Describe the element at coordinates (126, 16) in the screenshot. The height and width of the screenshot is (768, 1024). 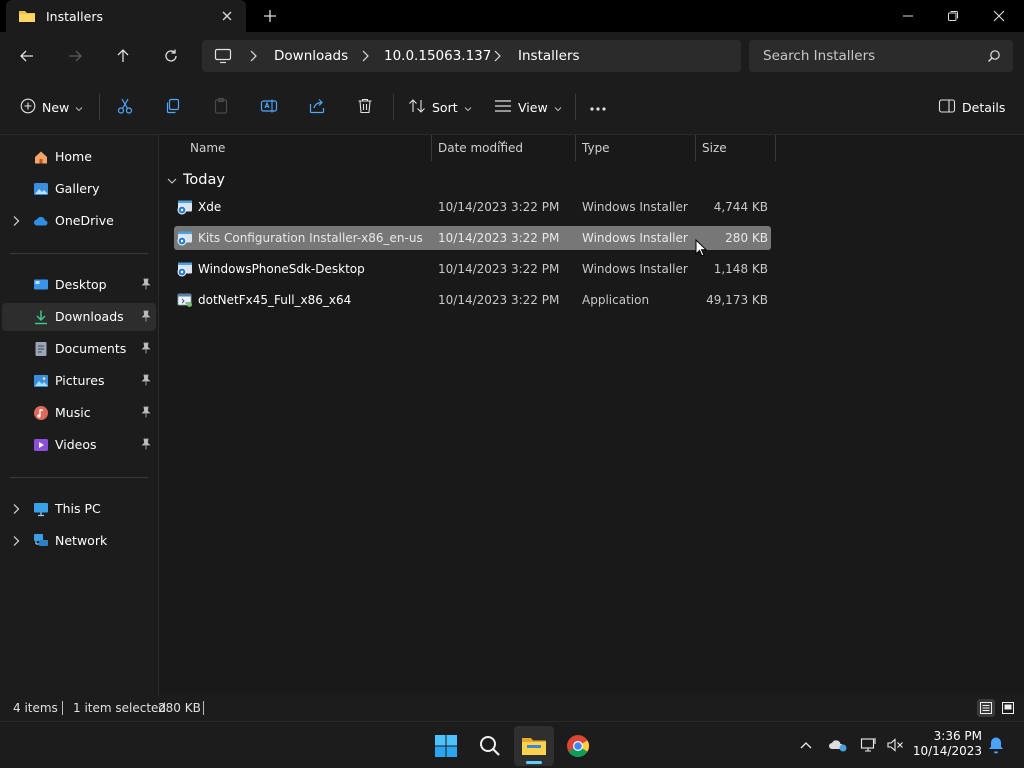
I see `tab-installers: Installers` at that location.